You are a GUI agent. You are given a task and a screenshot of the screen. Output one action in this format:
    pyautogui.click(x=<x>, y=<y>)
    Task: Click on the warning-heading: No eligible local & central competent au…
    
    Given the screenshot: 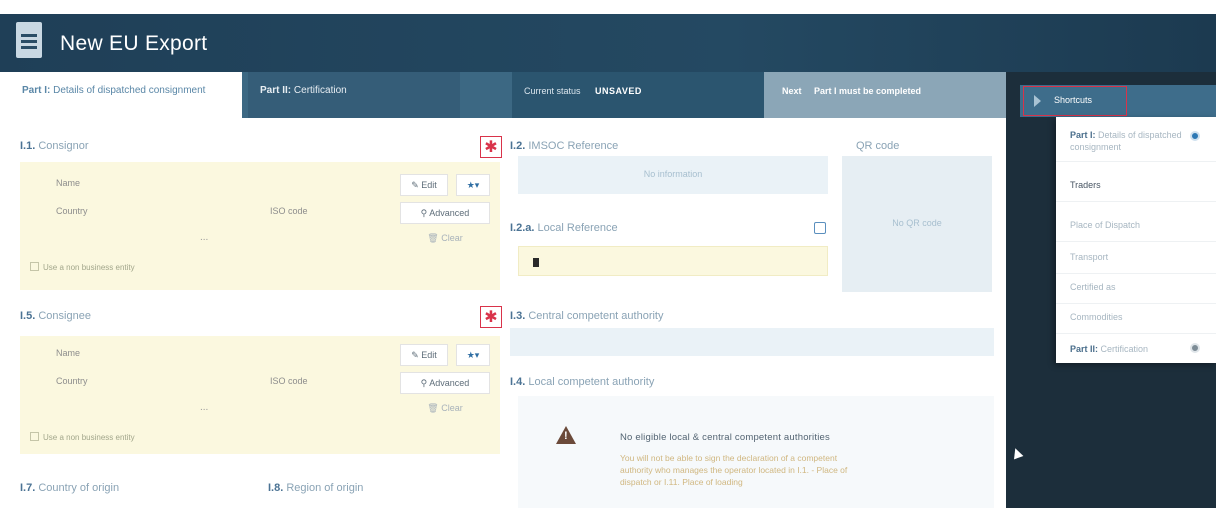 What is the action you would take?
    pyautogui.click(x=725, y=437)
    